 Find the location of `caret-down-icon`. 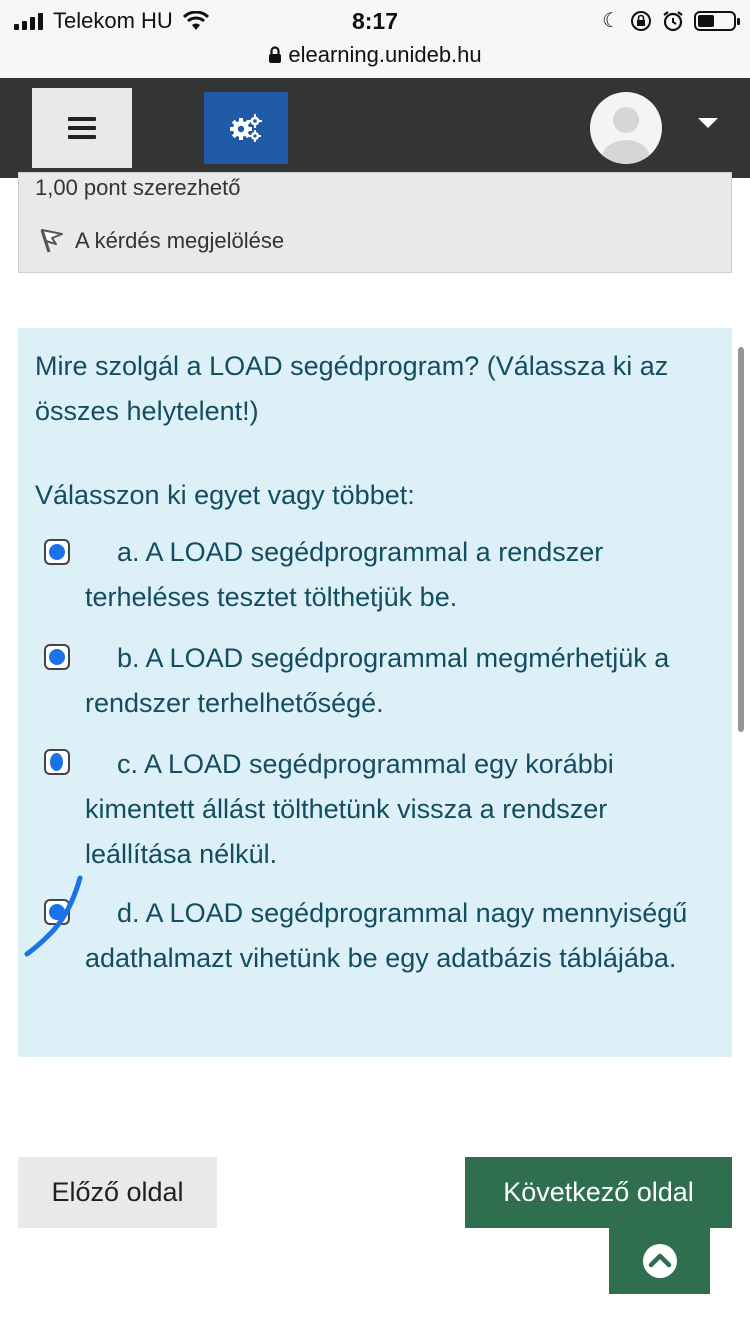

caret-down-icon is located at coordinates (708, 123).